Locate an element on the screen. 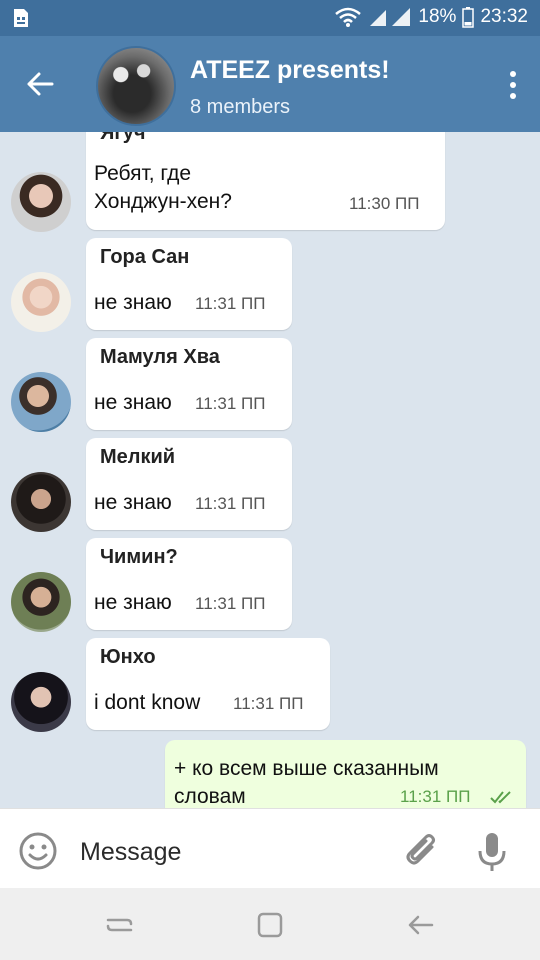  arrow-left-icon is located at coordinates (40, 84).